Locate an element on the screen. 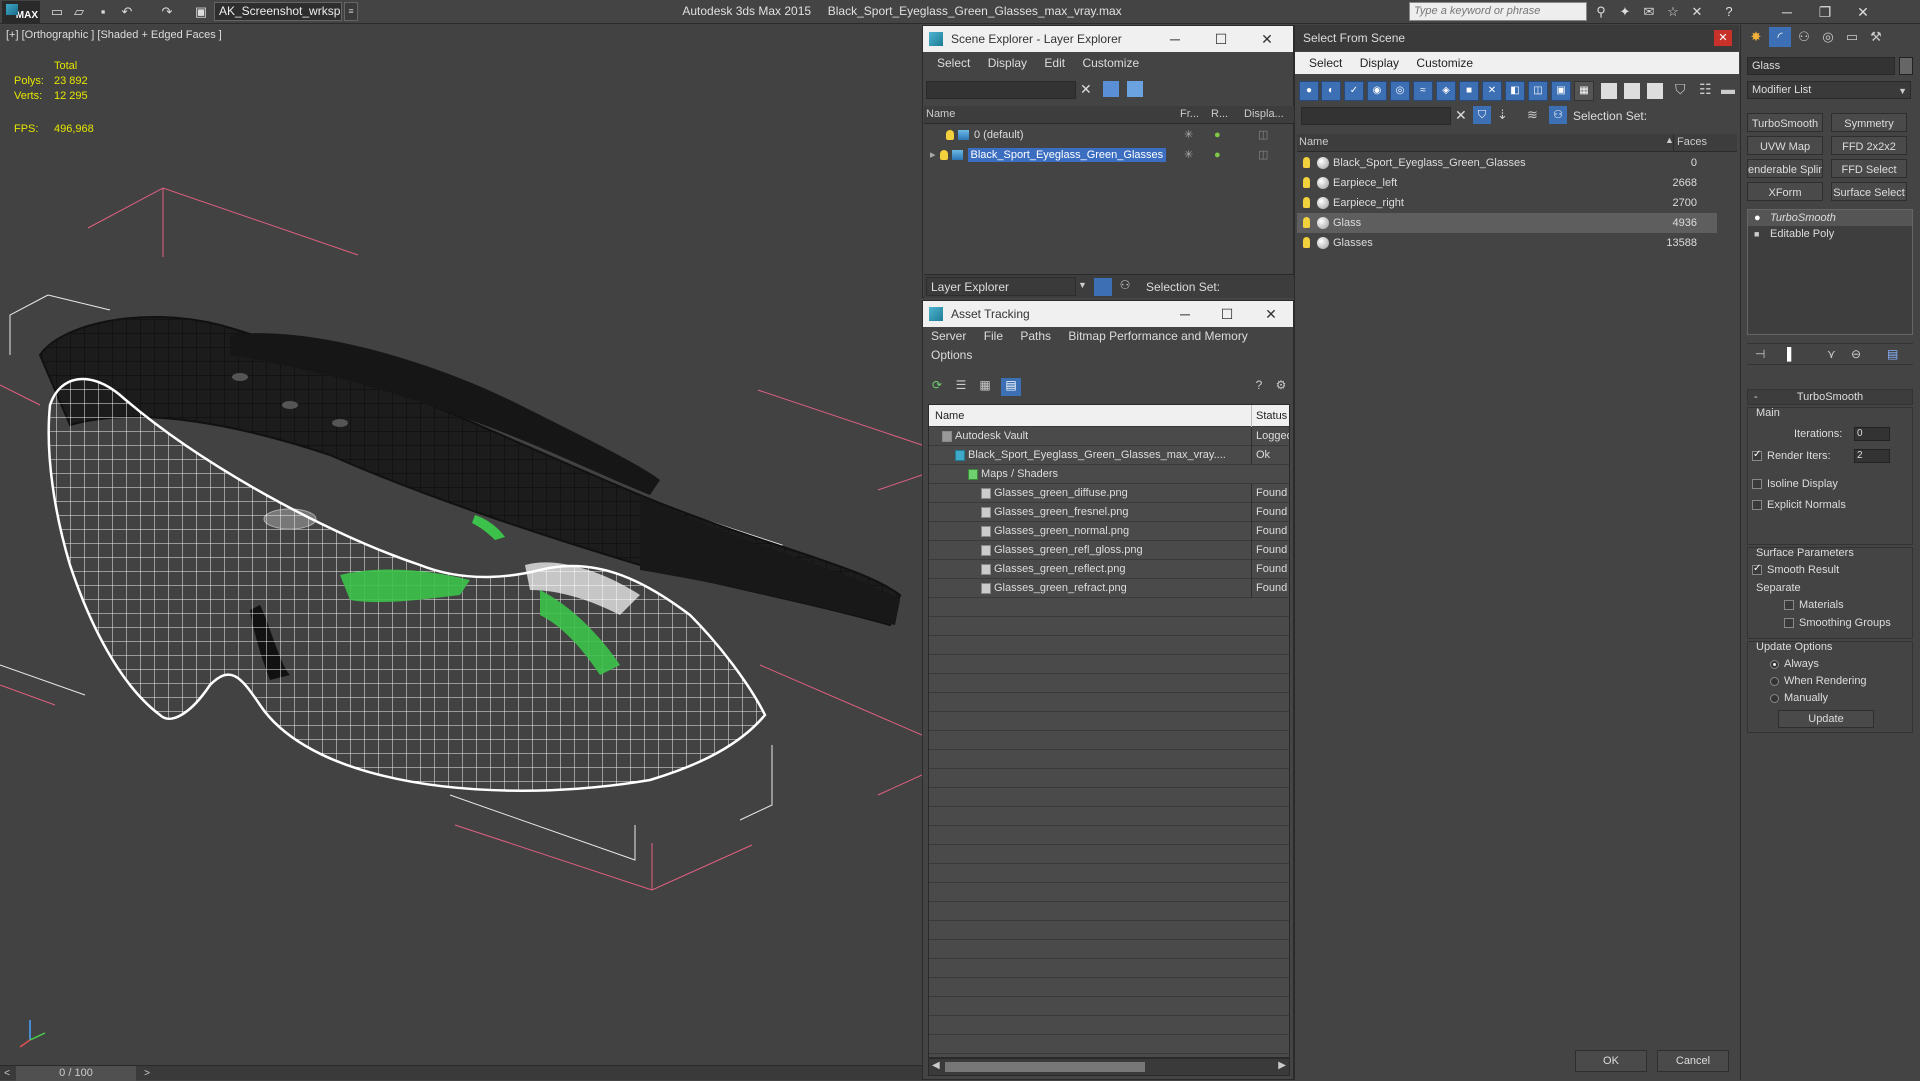 Image resolution: width=1920 pixels, height=1081 pixels. pin-stack-icon: ⊣ is located at coordinates (1760, 354).